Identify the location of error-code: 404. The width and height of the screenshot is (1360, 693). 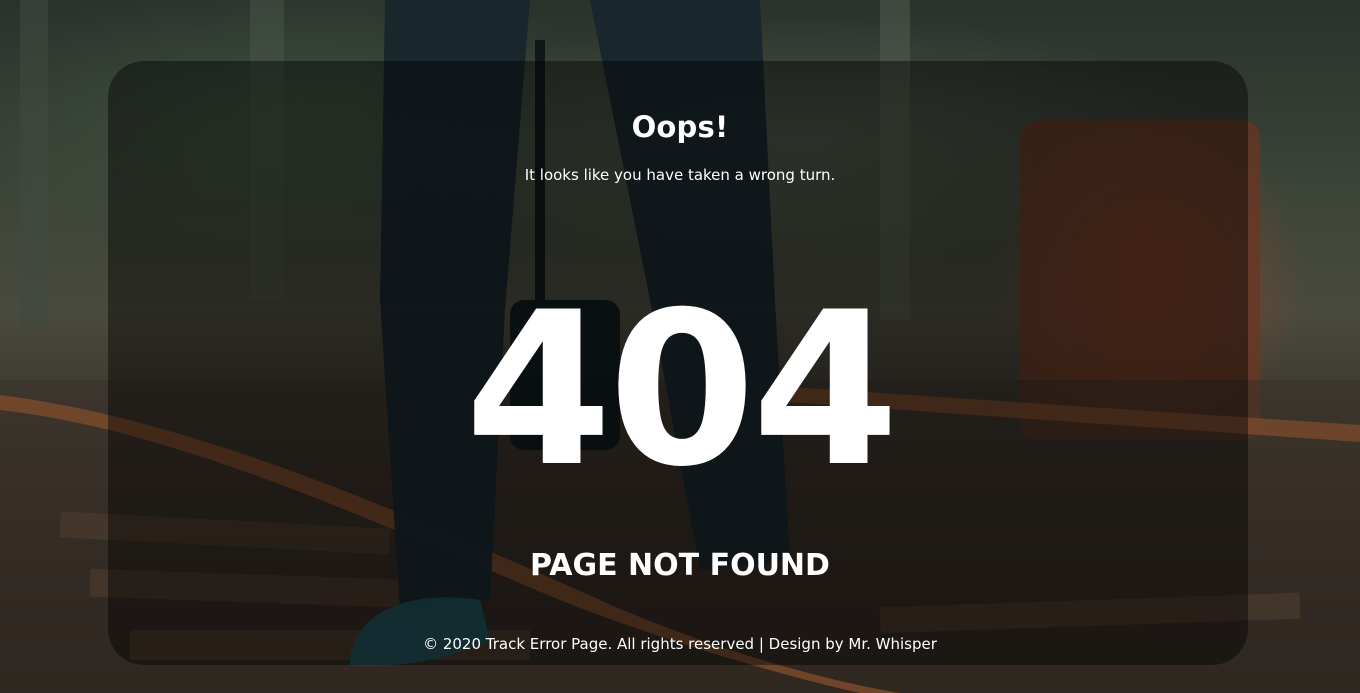
(682, 389).